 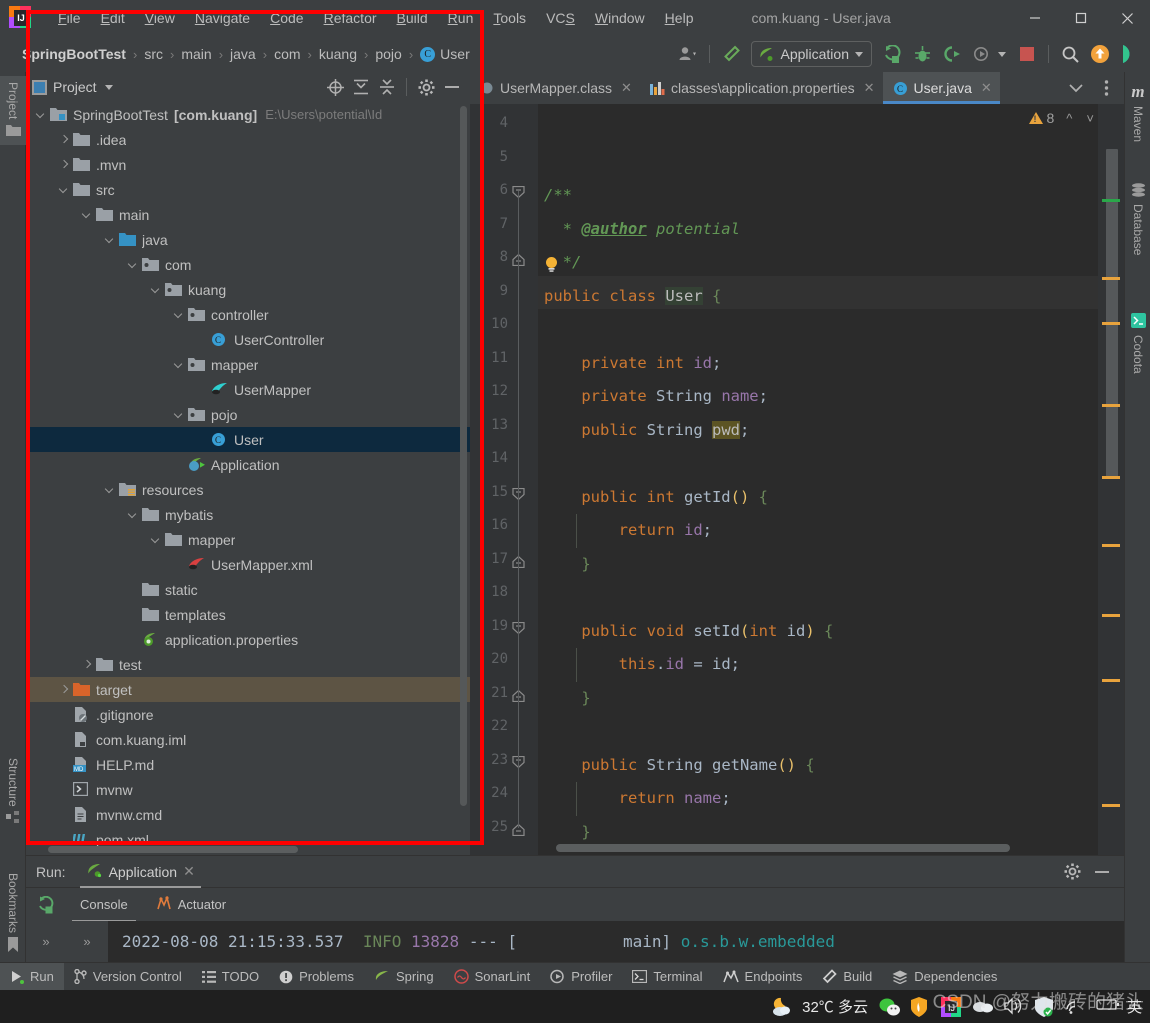 I want to click on next-problem-icon: ˅, so click(x=1090, y=118).